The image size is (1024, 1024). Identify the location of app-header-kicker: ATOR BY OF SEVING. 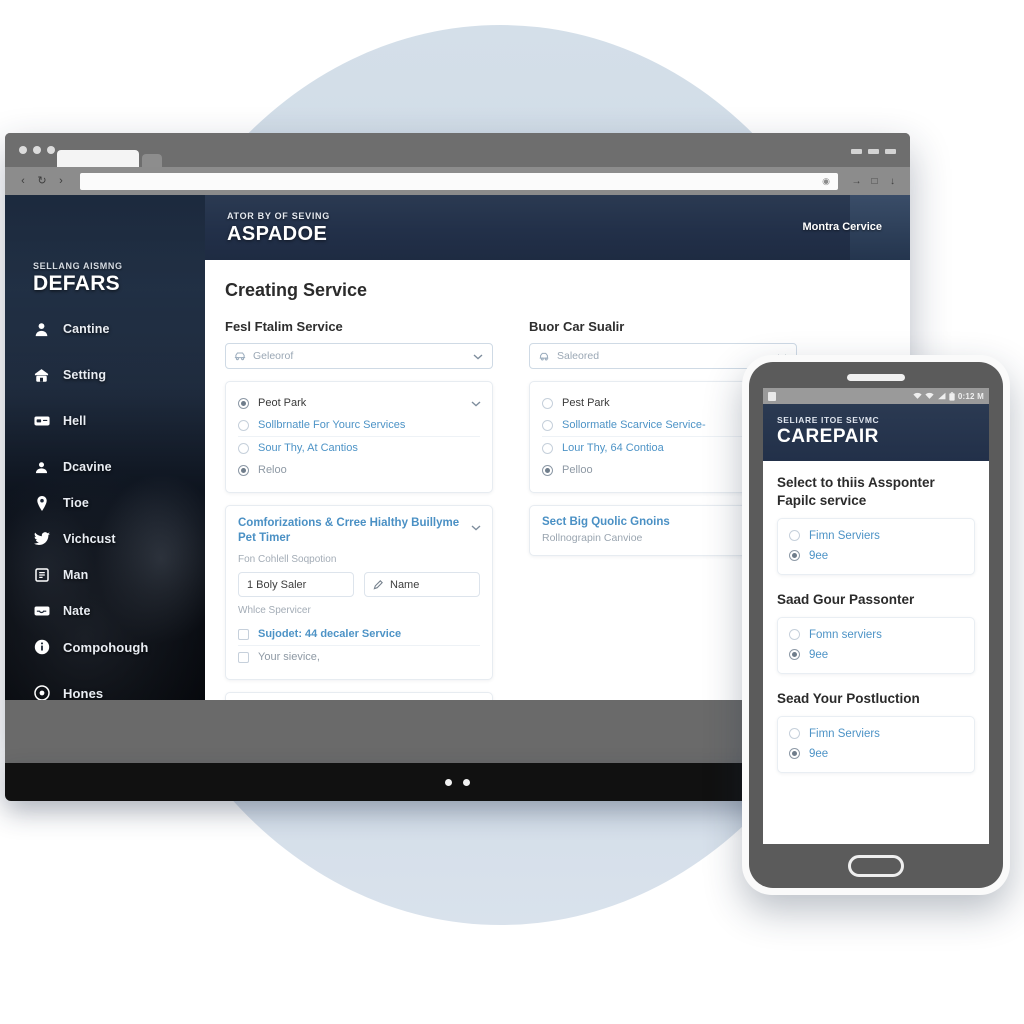
(278, 216).